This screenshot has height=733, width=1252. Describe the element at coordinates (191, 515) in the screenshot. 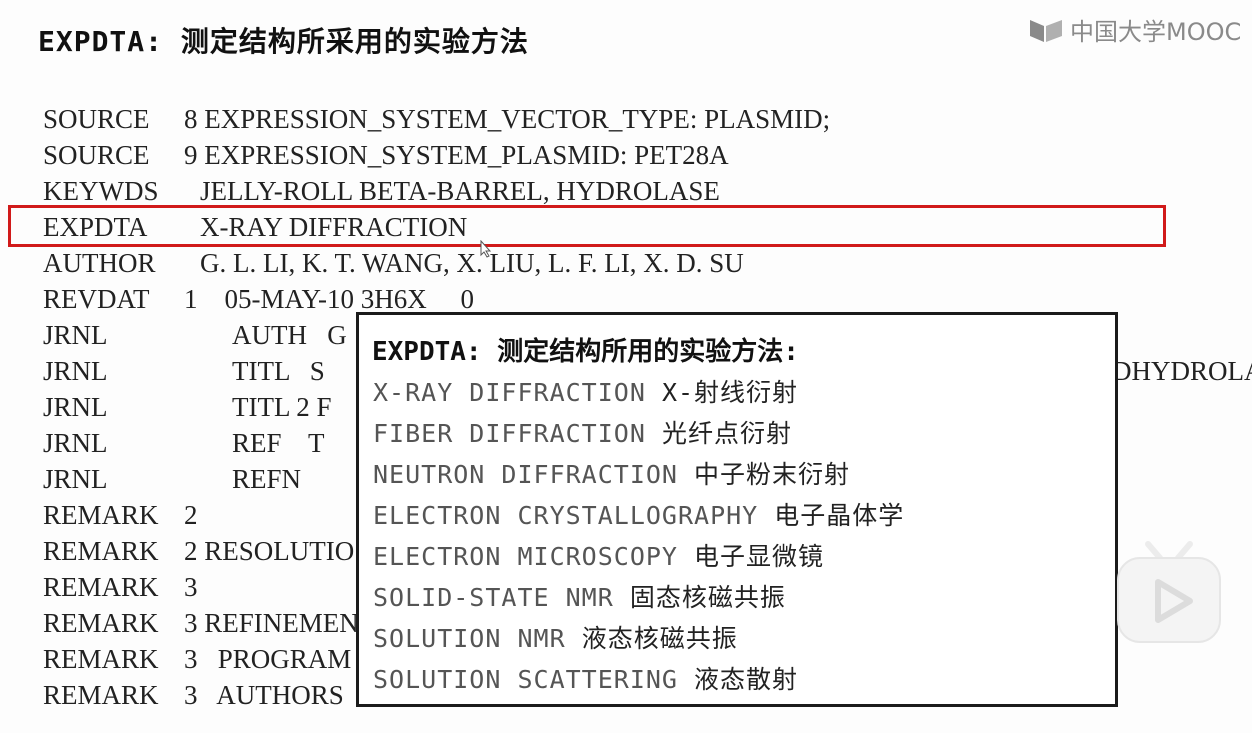

I see `pdb-record-content: 2` at that location.